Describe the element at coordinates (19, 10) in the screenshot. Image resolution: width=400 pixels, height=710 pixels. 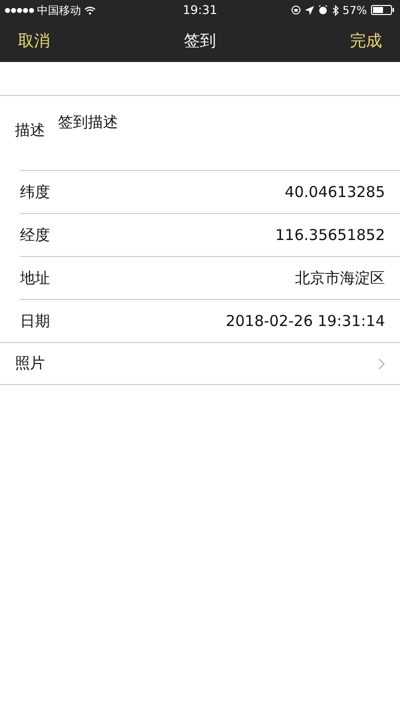
I see `signal-icon` at that location.